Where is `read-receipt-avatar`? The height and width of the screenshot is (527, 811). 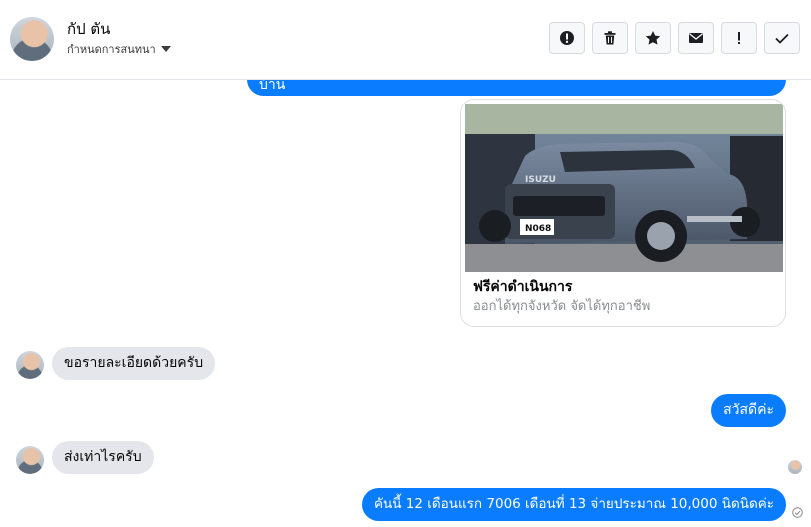 read-receipt-avatar is located at coordinates (795, 467).